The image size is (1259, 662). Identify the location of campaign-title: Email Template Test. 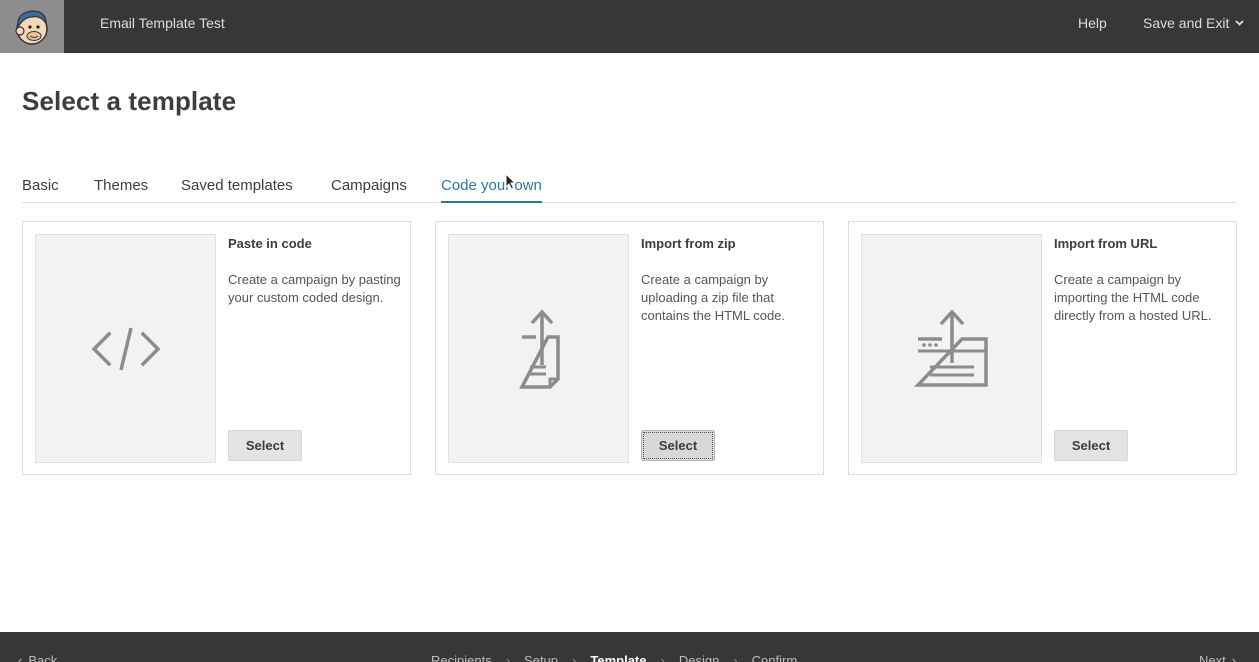
(162, 23).